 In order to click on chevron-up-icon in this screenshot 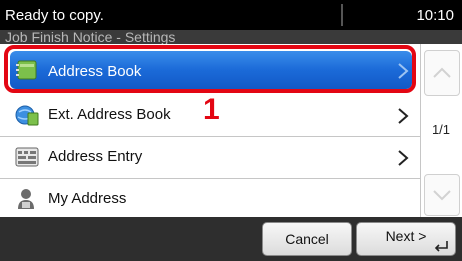, I will do `click(442, 72)`.